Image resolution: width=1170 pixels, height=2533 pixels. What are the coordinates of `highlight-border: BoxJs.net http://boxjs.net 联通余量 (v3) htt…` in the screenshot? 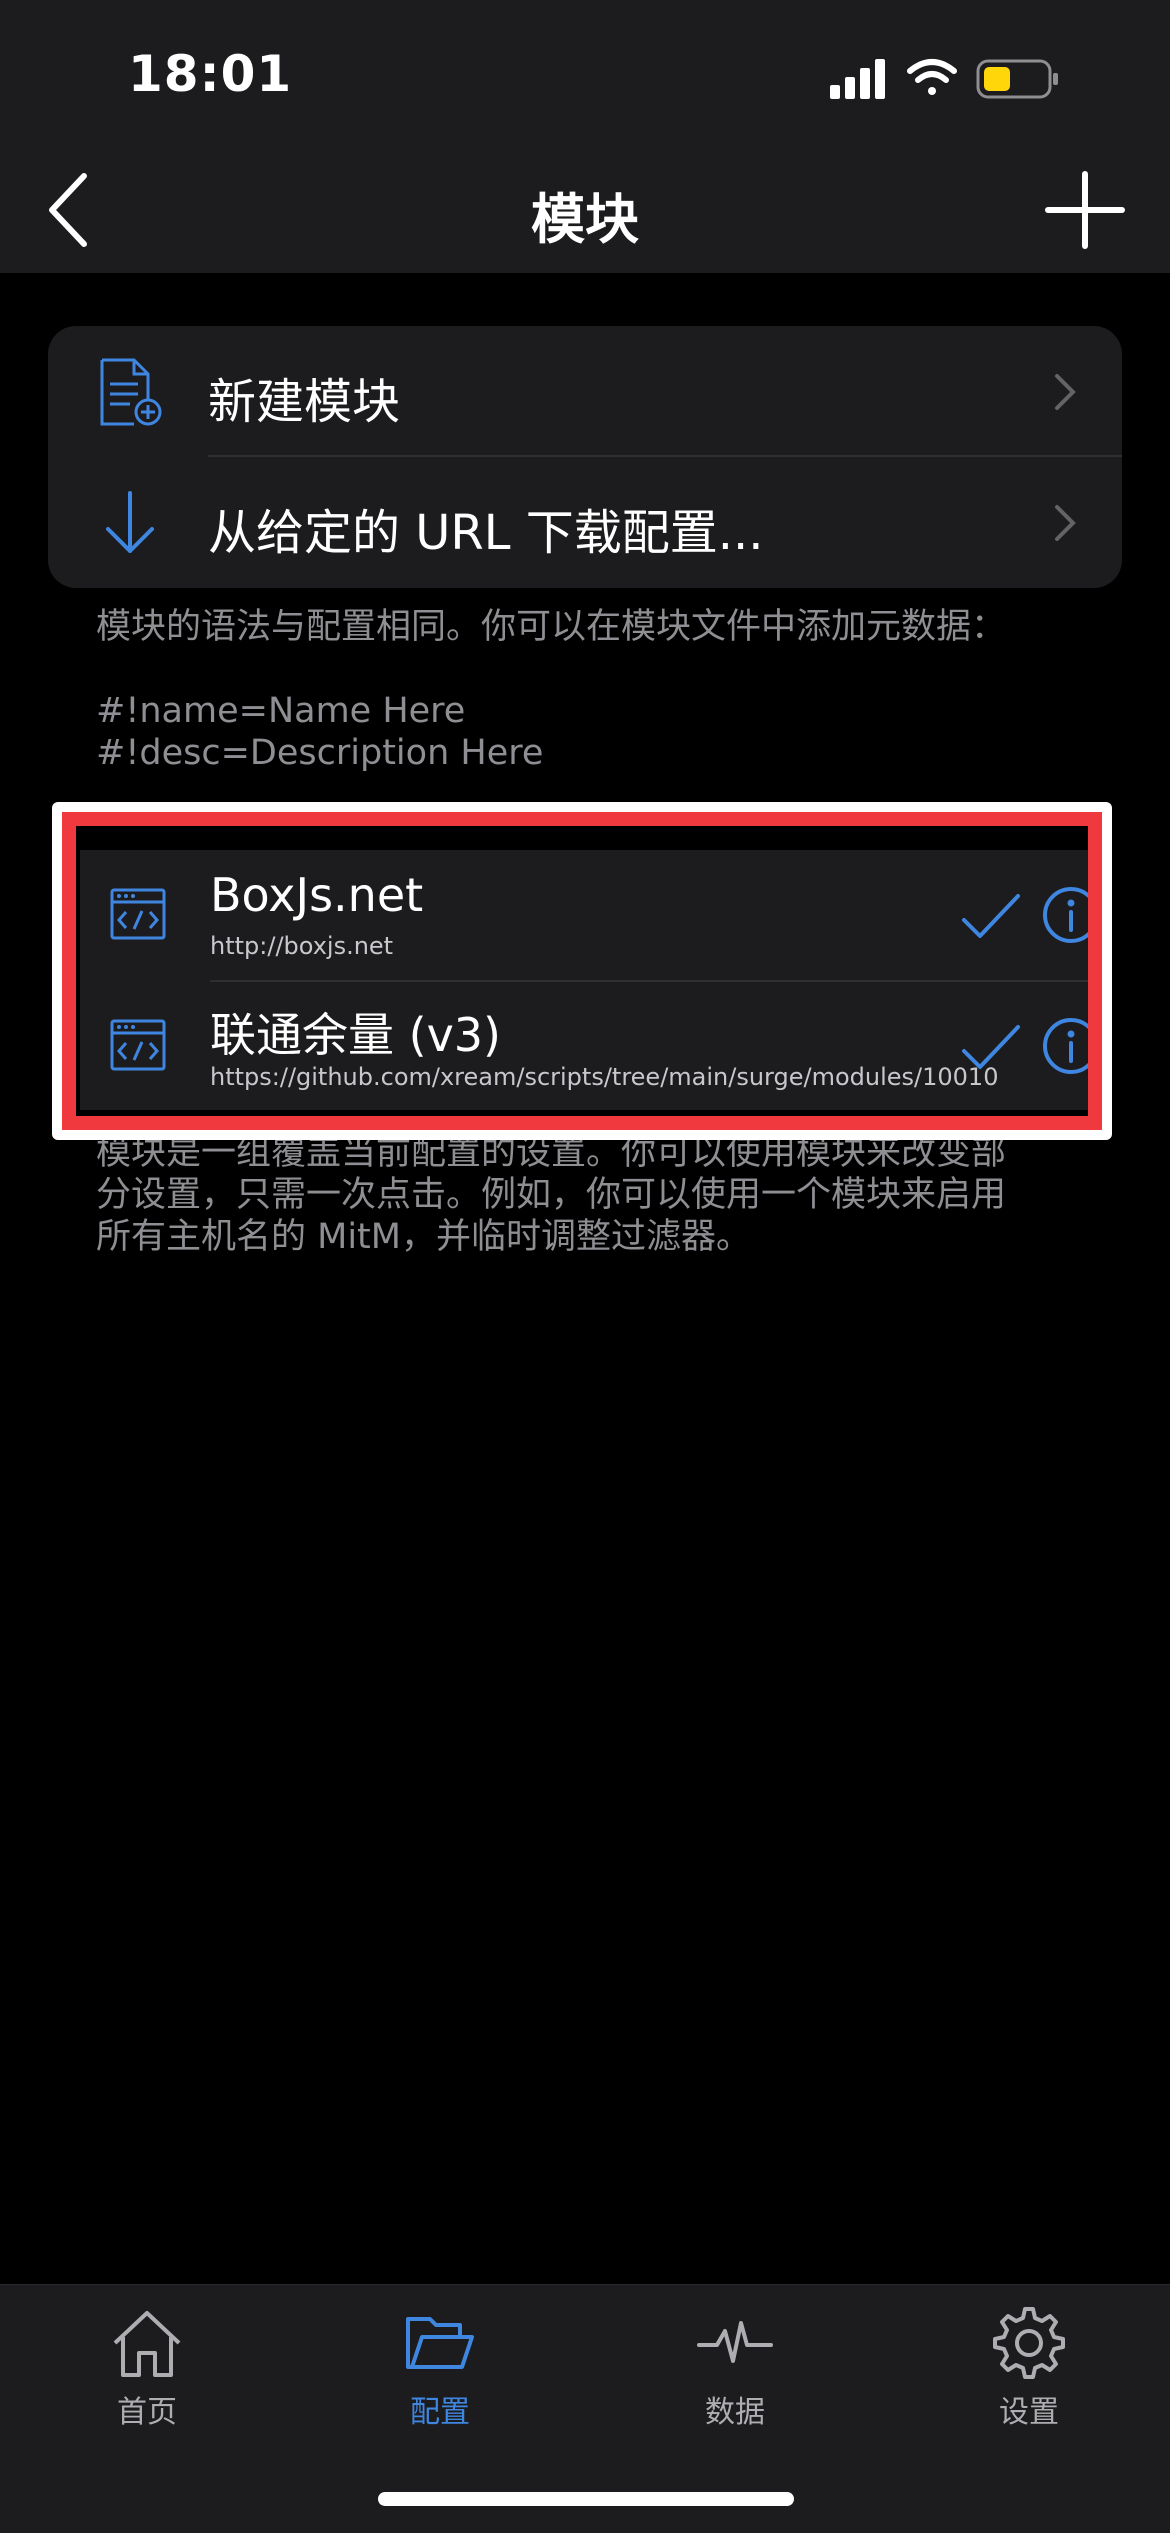 It's located at (582, 971).